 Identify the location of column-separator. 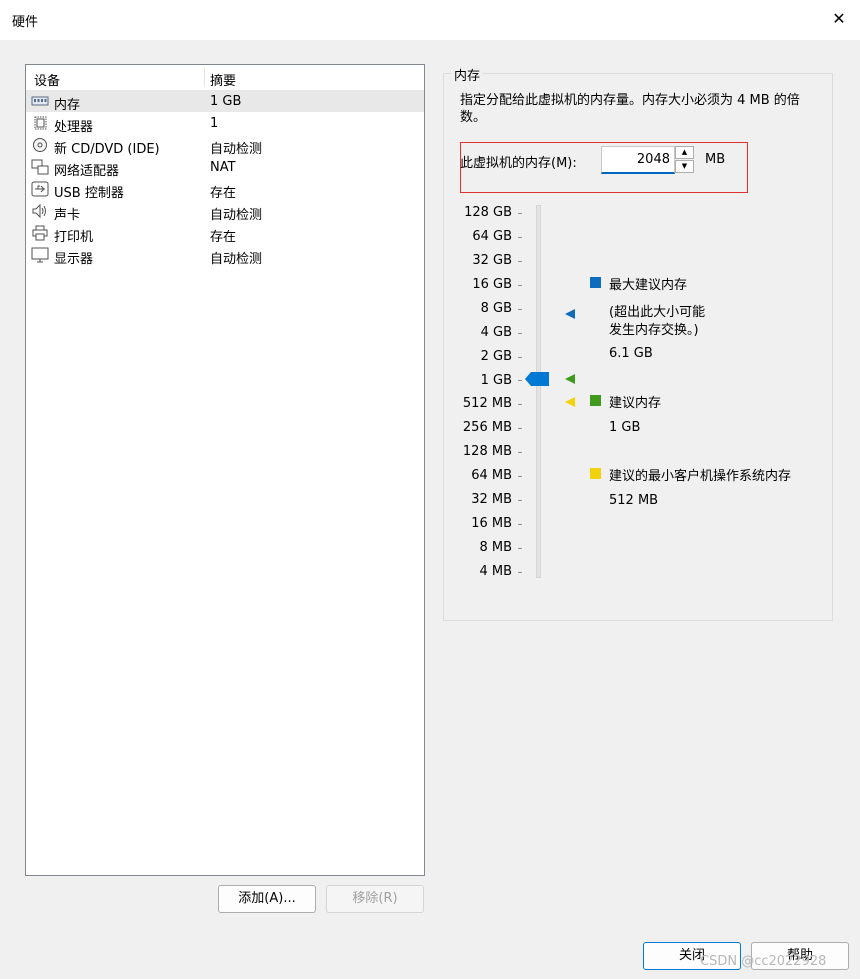
(204, 77).